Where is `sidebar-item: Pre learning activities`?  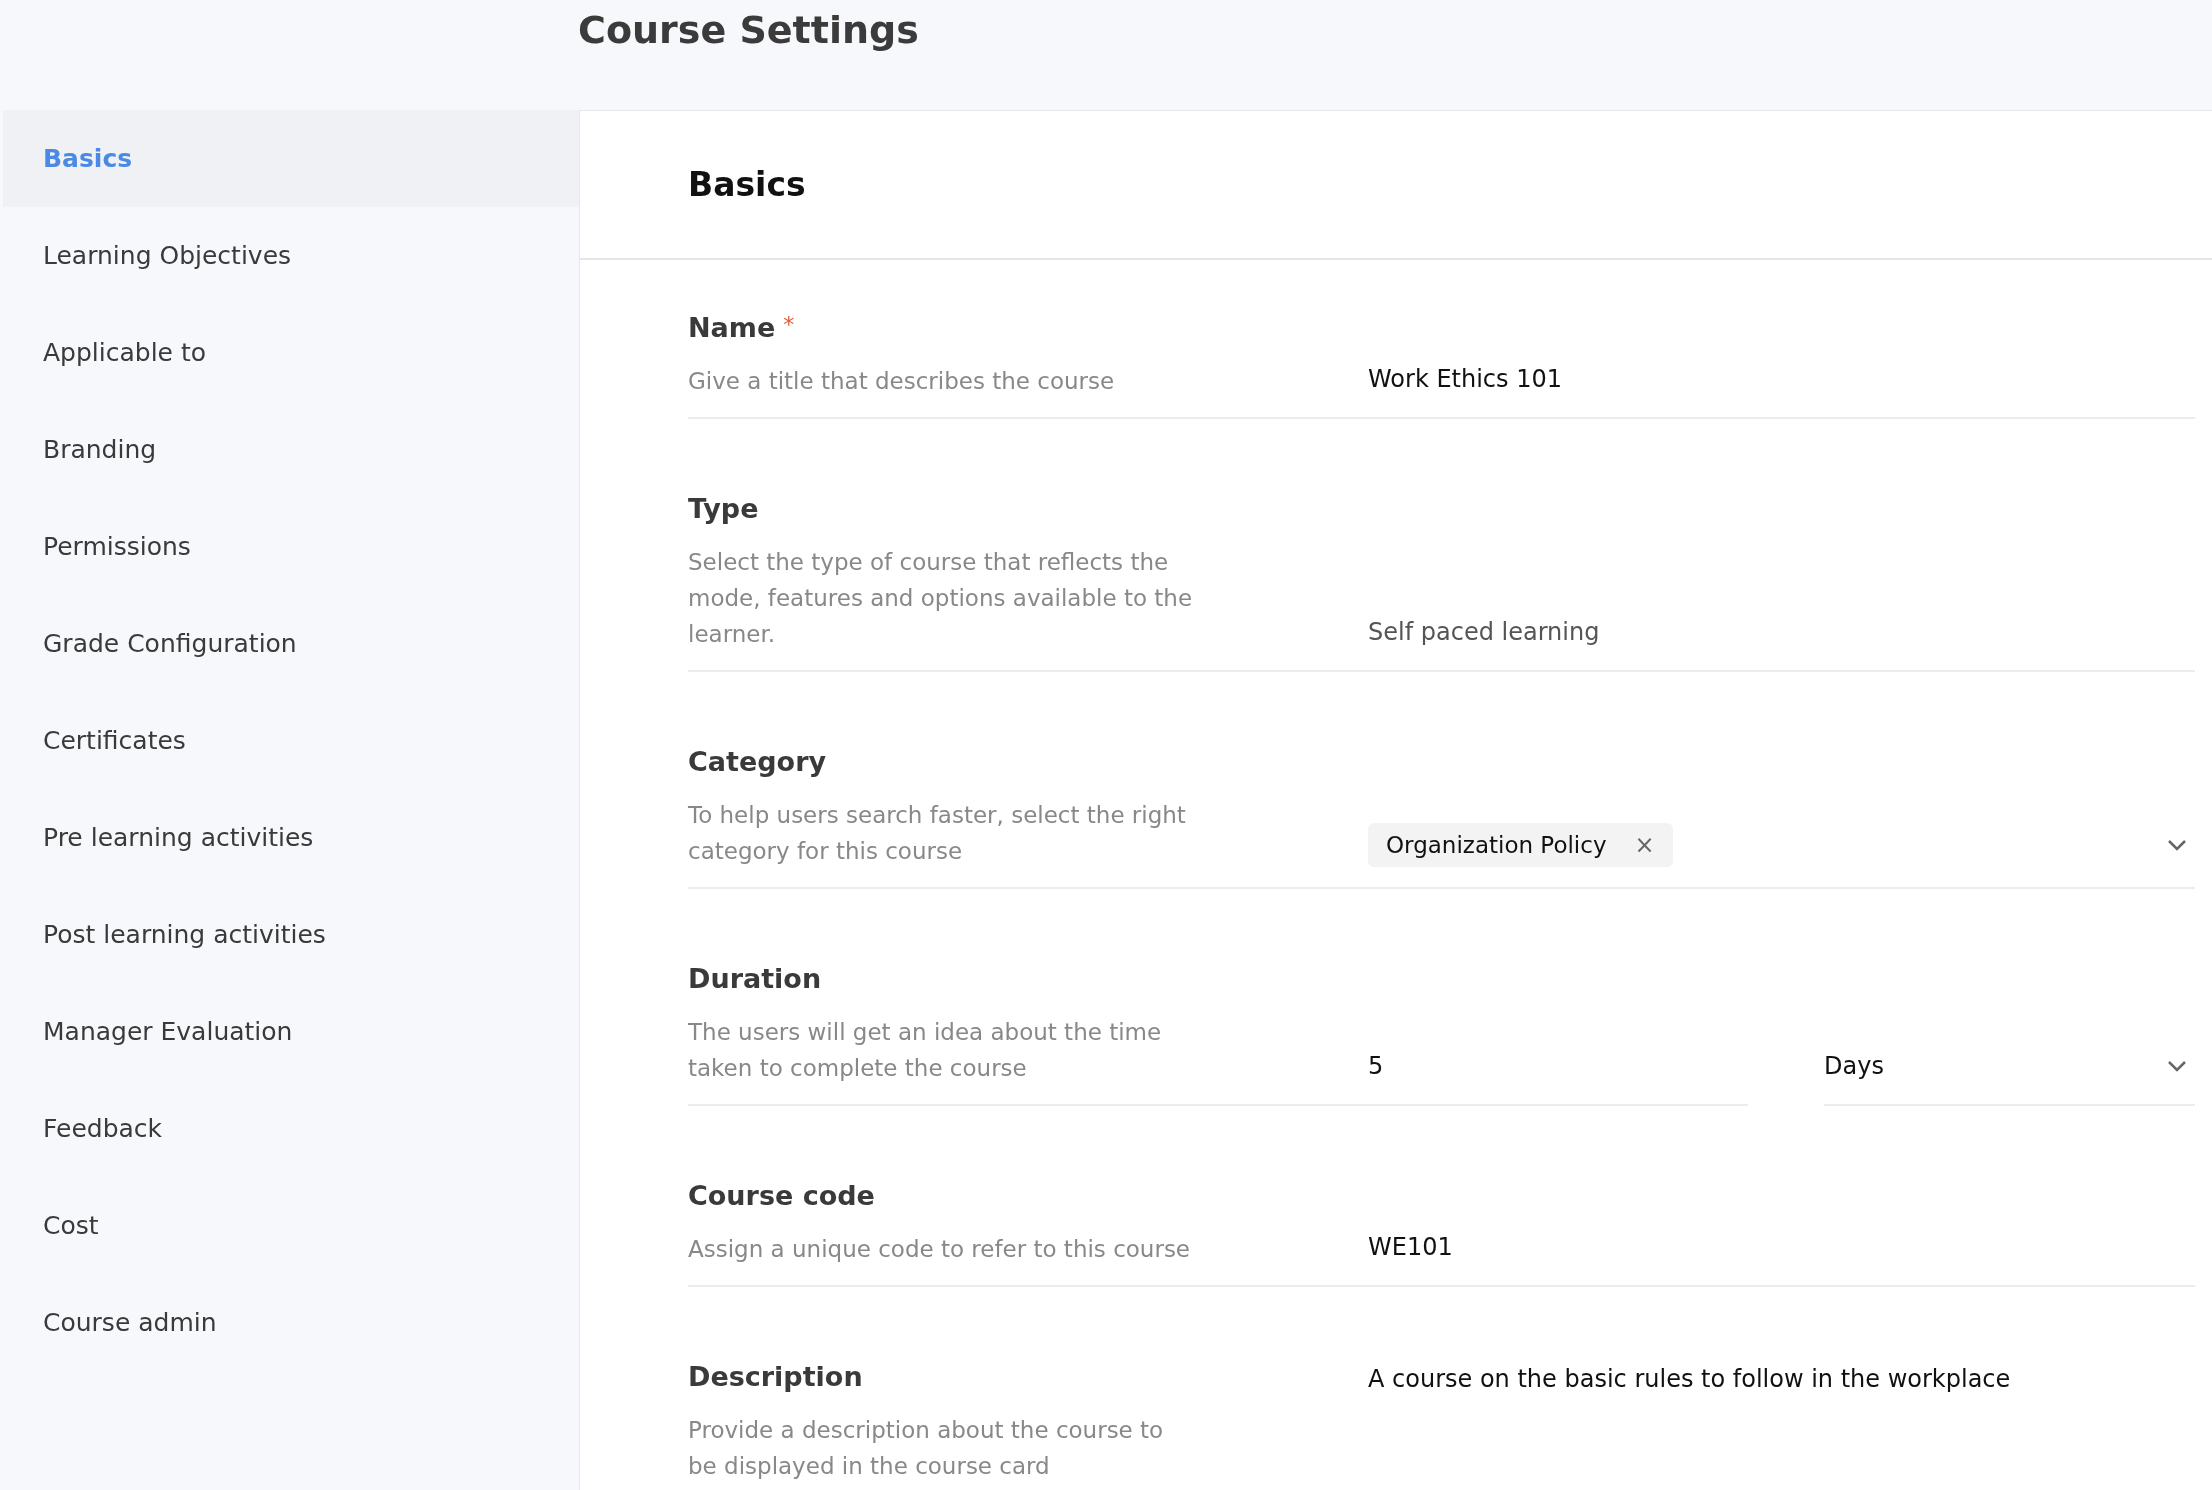
sidebar-item: Pre learning activities is located at coordinates (291, 837).